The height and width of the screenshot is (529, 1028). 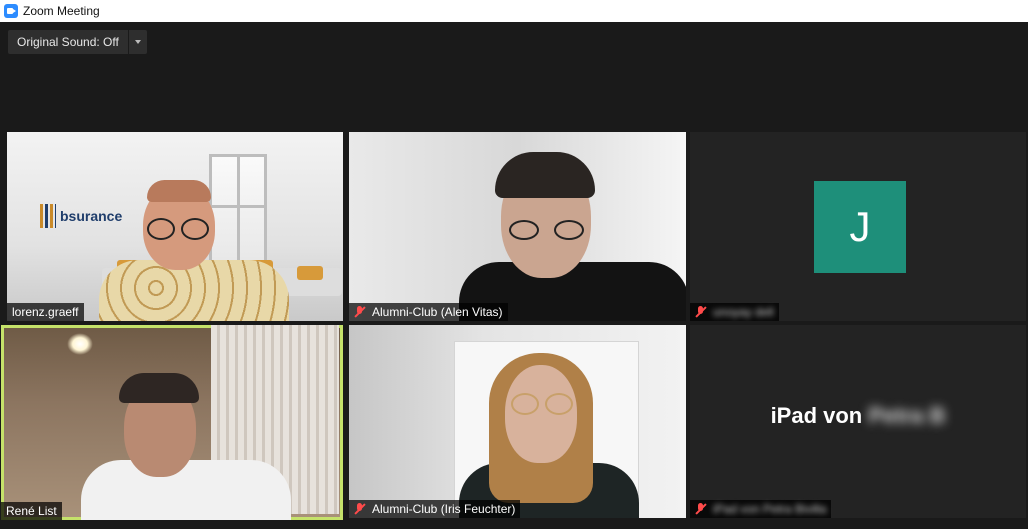 I want to click on original-sound-control: Original Sound: Off, so click(x=77, y=42).